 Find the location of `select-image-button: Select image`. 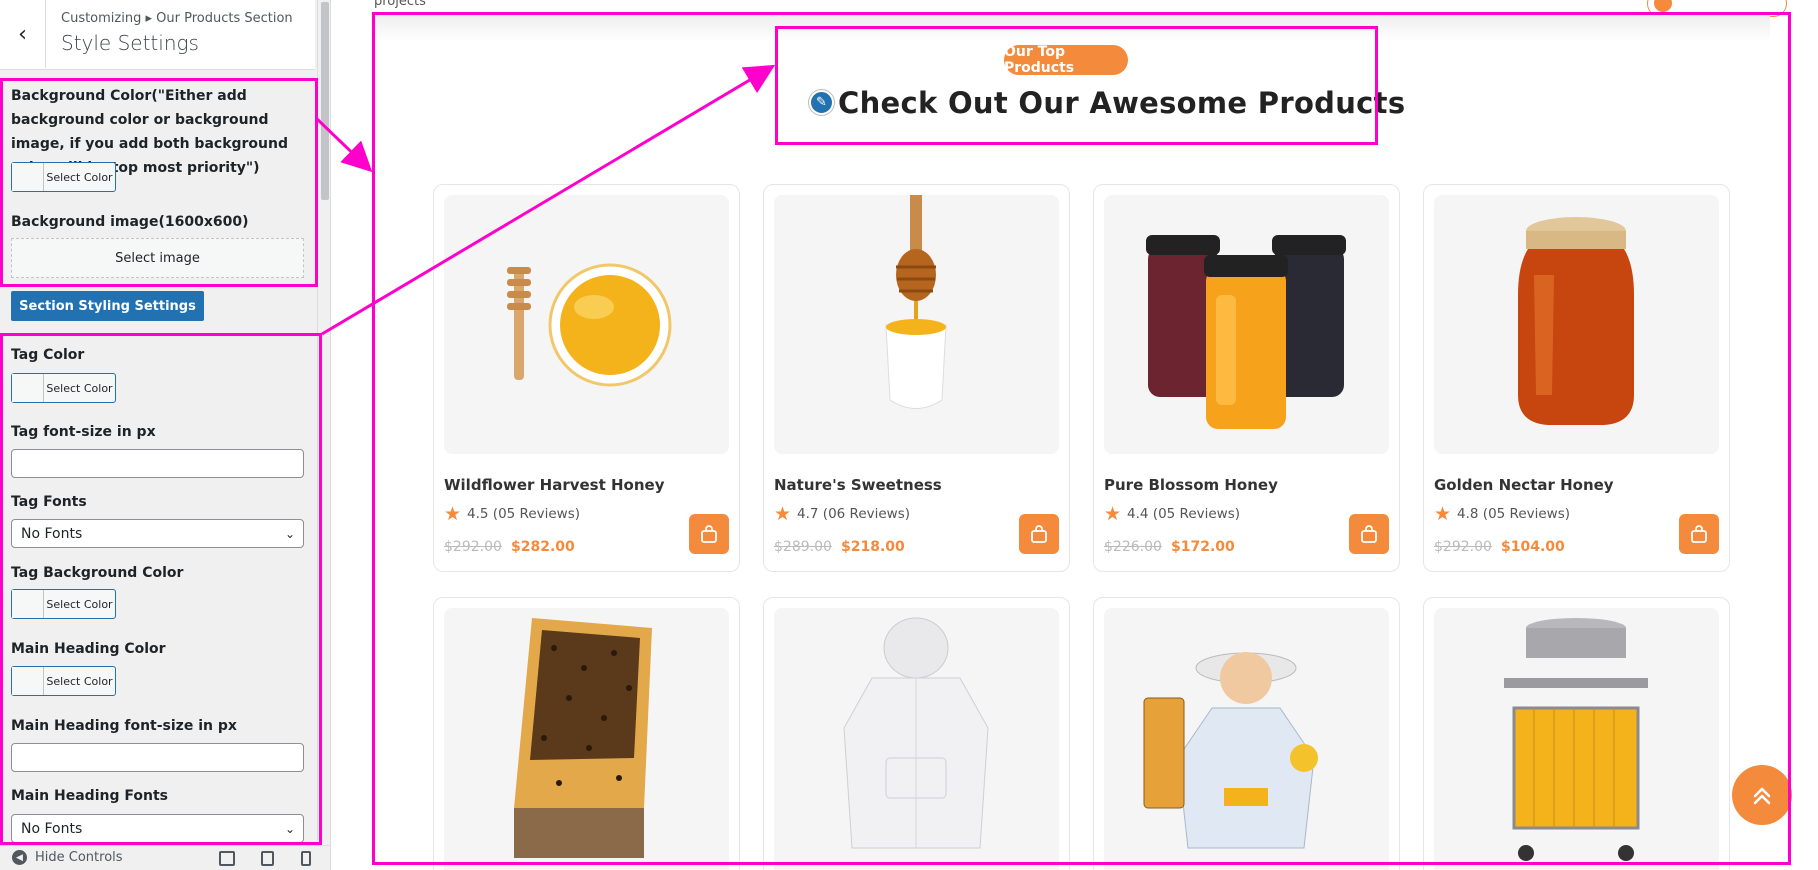

select-image-button: Select image is located at coordinates (157, 258).